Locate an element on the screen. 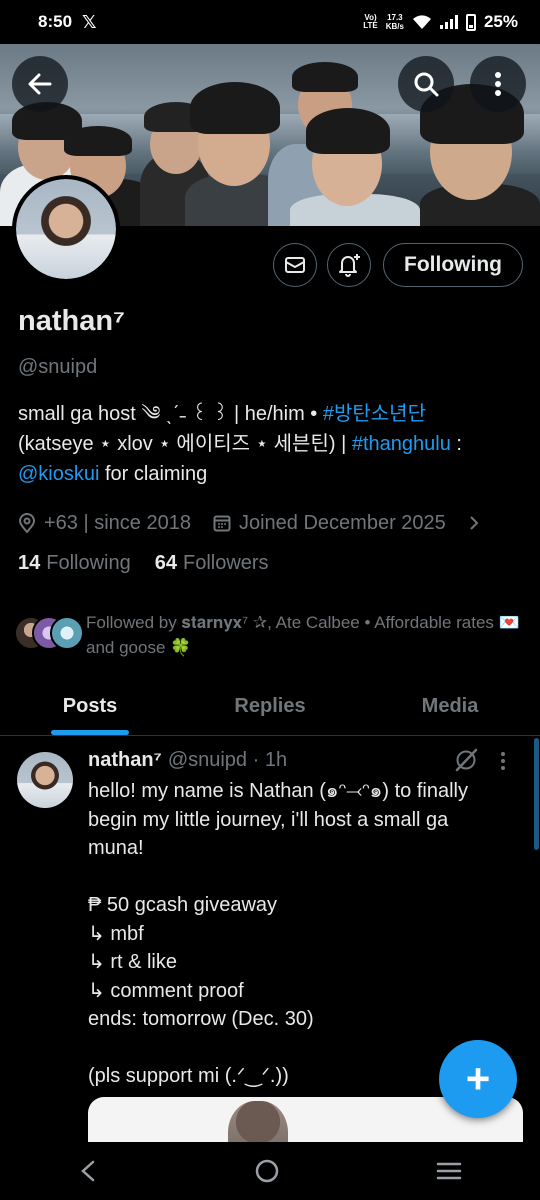 This screenshot has width=540, height=1200. profile-meta: +63 | since 2018 Joined December 2025 is located at coordinates (270, 523).